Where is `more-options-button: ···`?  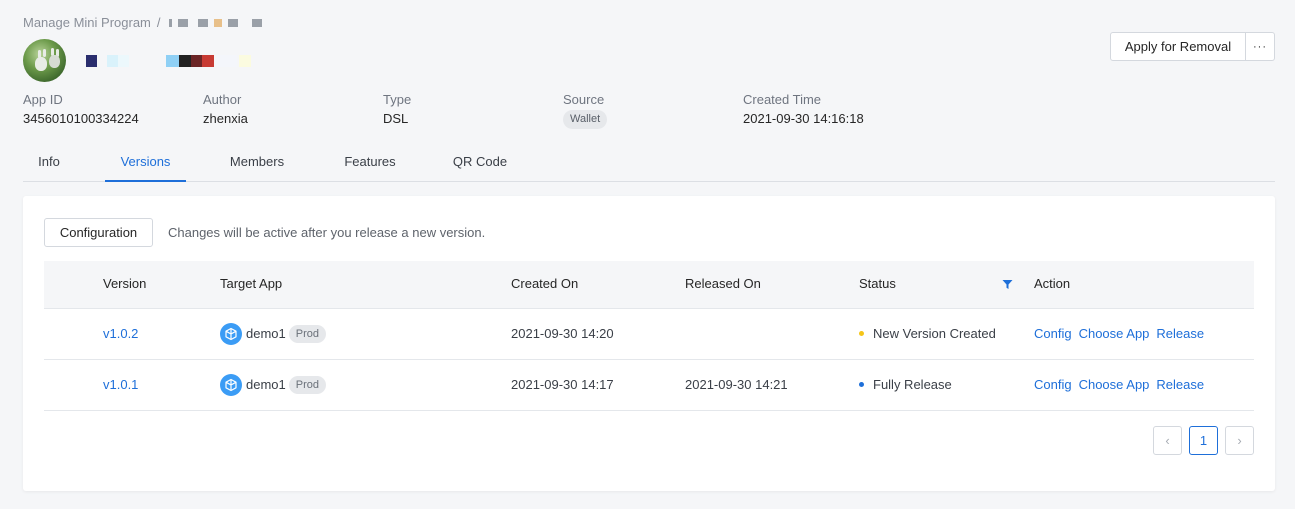
more-options-button: ··· is located at coordinates (1260, 46).